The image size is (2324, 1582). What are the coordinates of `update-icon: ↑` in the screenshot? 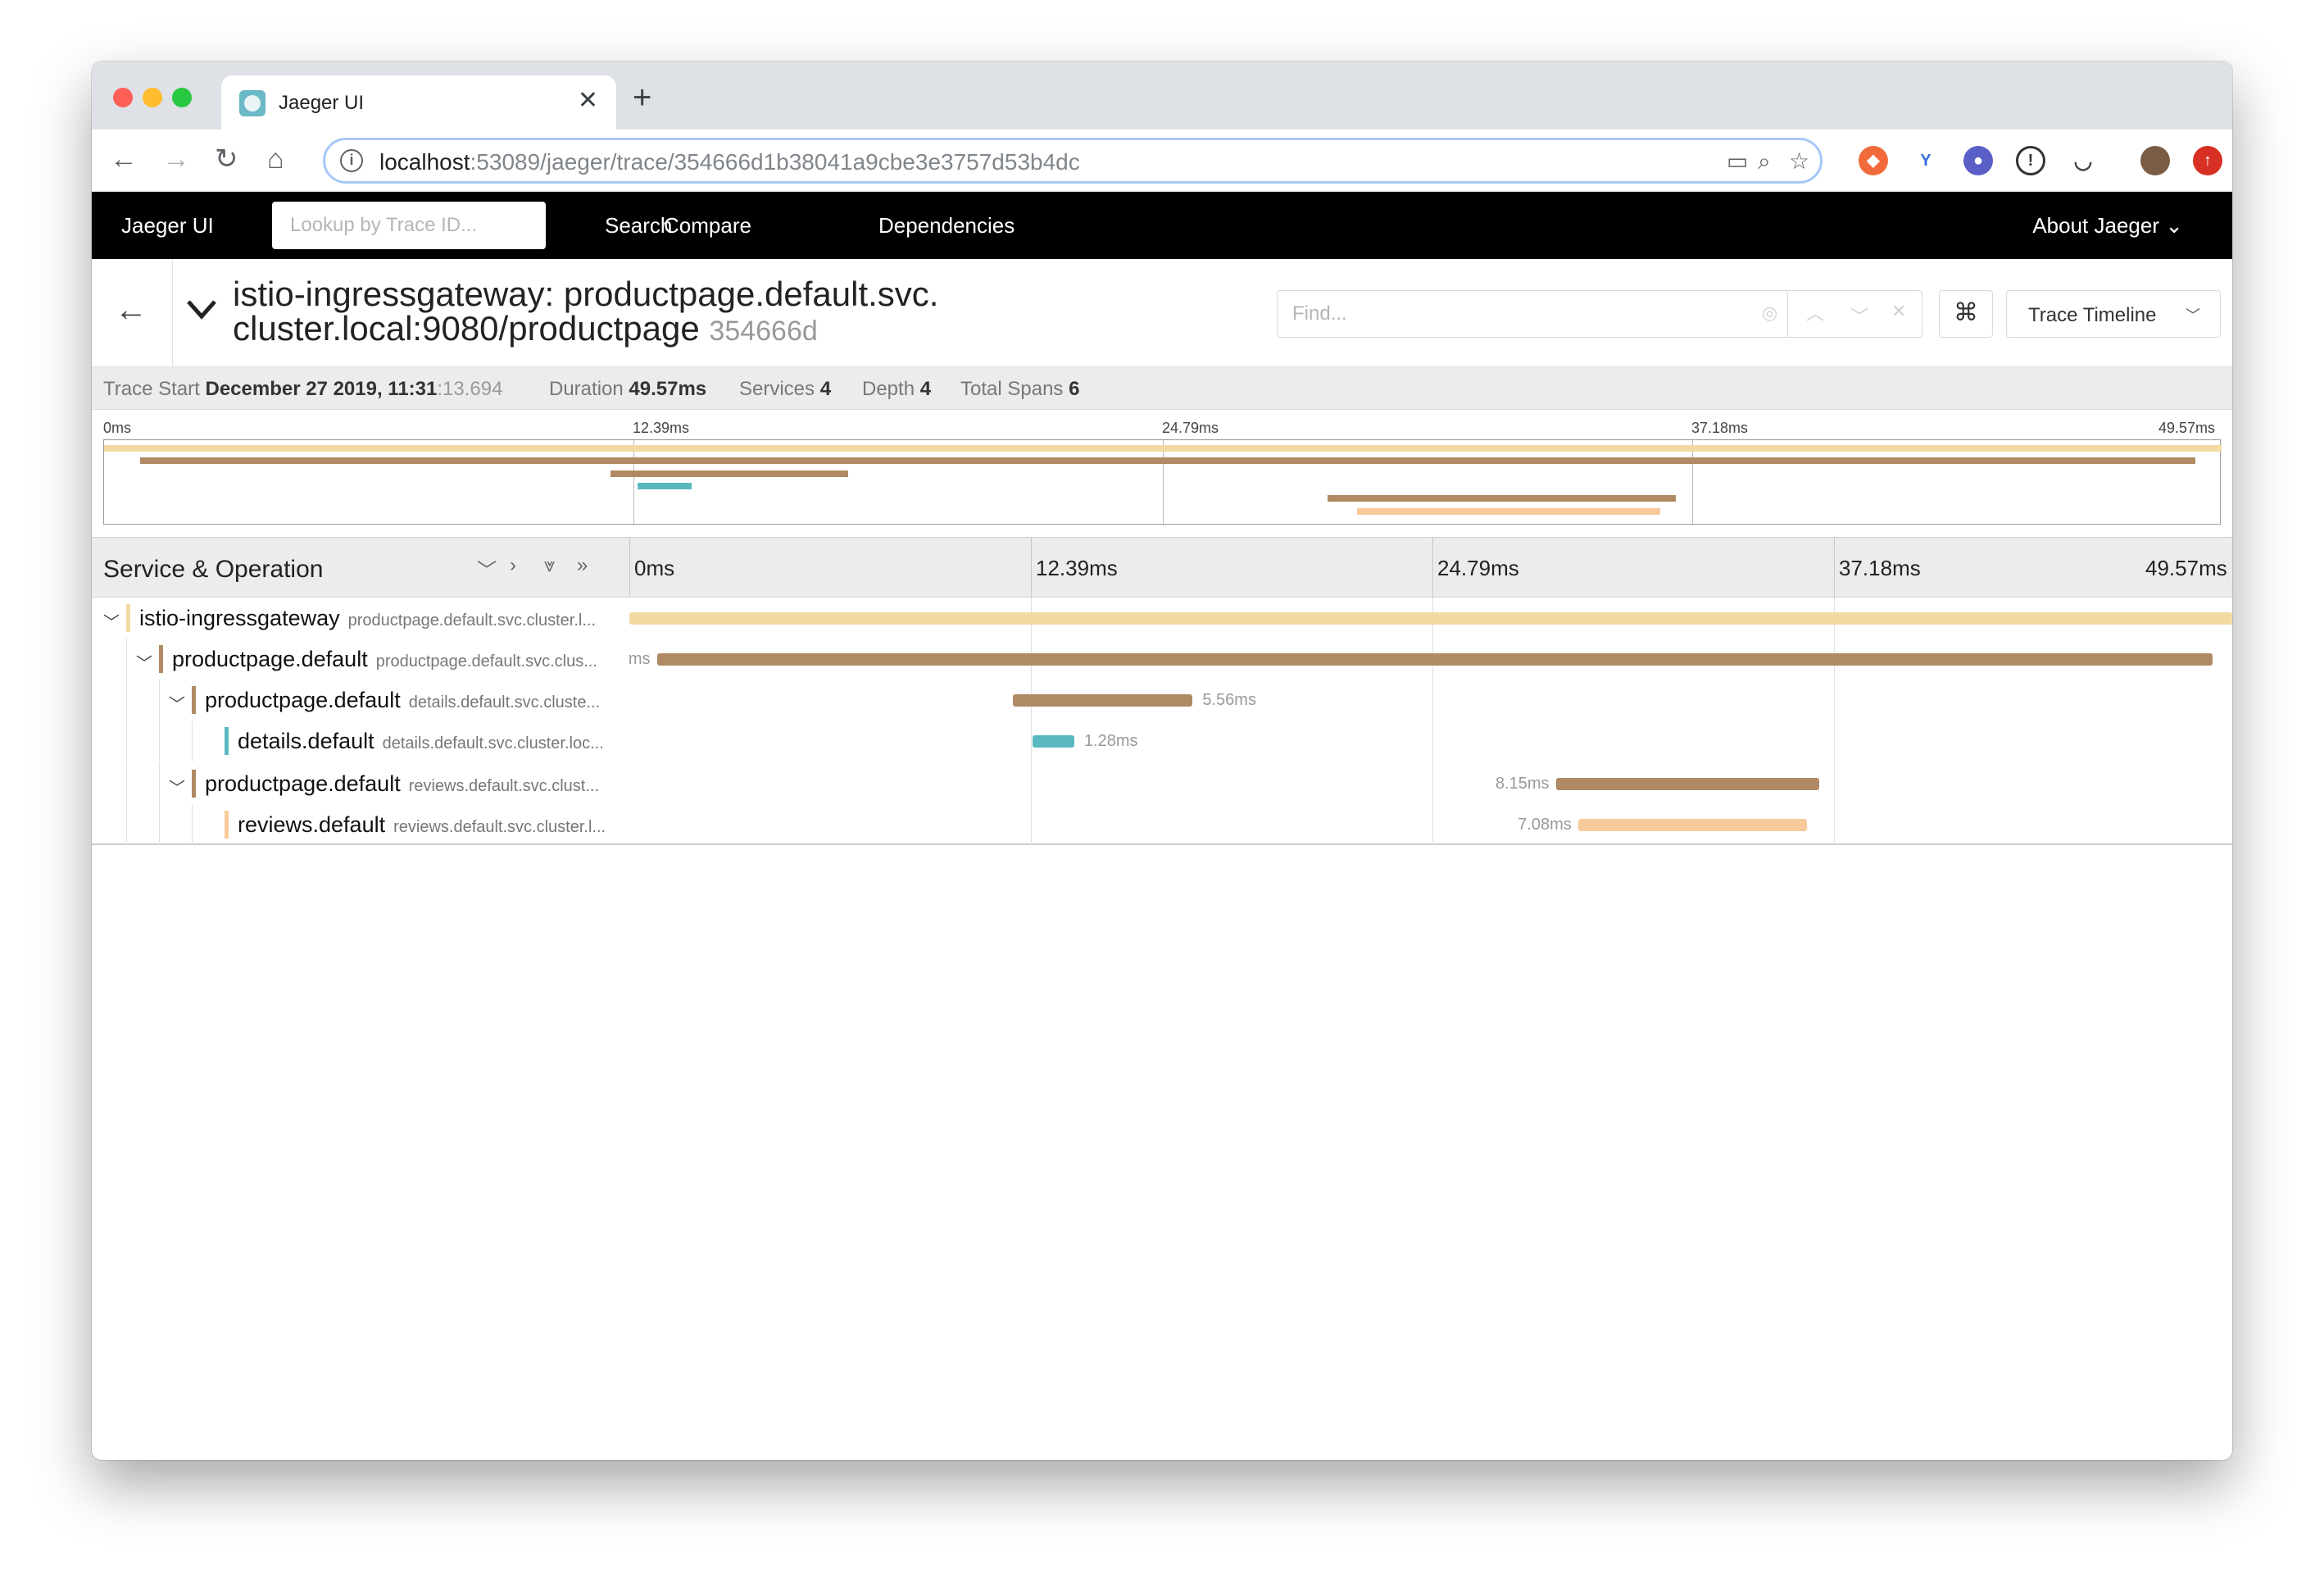 It's located at (2207, 160).